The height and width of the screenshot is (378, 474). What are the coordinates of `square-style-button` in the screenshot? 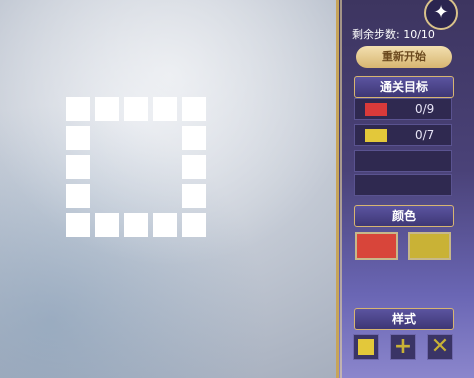 It's located at (366, 347).